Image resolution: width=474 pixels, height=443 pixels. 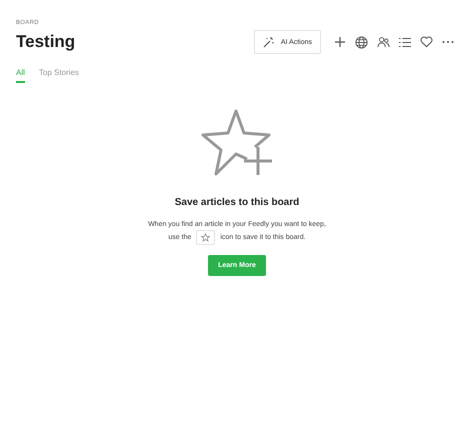 I want to click on tab: Top Stories, so click(x=58, y=75).